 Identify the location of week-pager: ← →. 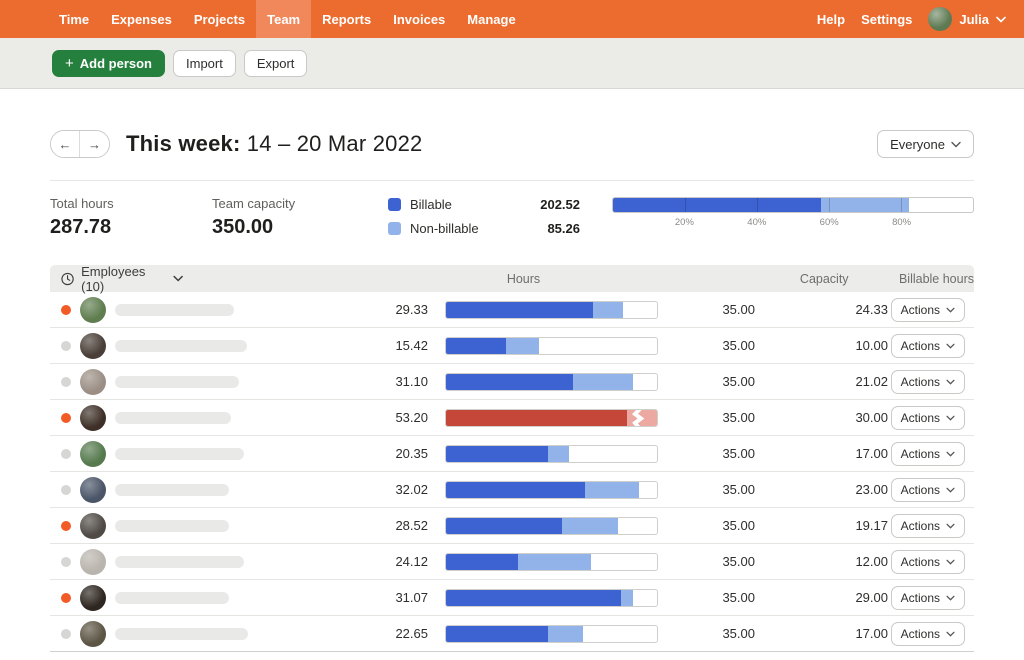
(80, 144).